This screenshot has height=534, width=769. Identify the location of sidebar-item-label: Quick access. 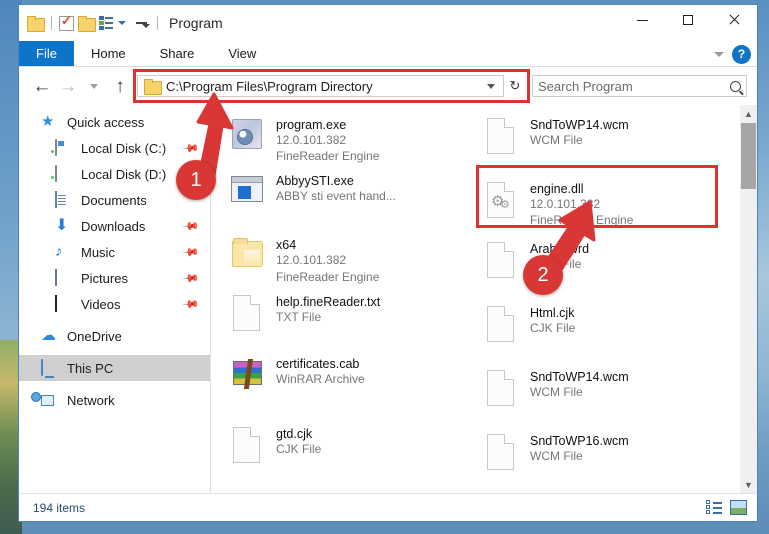
(106, 122).